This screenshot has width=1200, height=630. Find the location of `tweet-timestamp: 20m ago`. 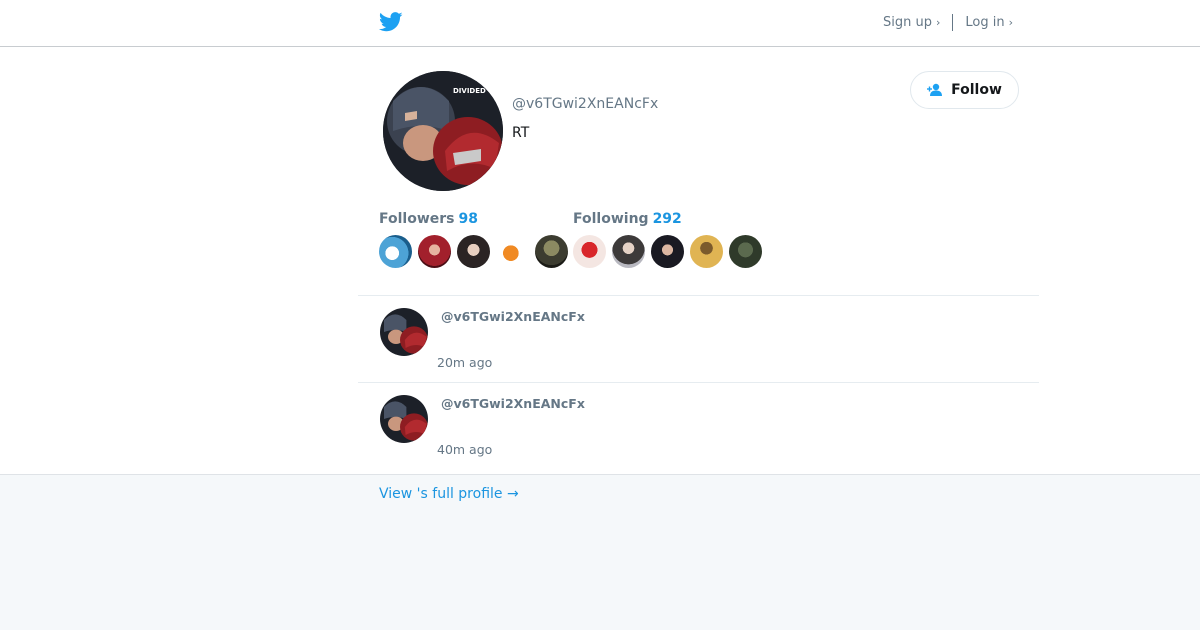

tweet-timestamp: 20m ago is located at coordinates (464, 362).